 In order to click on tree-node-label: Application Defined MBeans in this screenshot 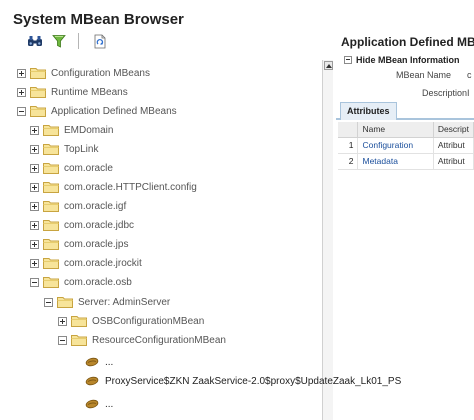, I will do `click(114, 111)`.